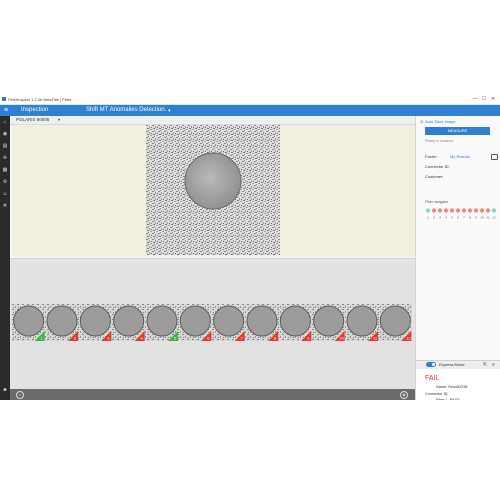 This screenshot has width=500, height=500. What do you see at coordinates (475, 99) in the screenshot?
I see `minimize-button: —` at bounding box center [475, 99].